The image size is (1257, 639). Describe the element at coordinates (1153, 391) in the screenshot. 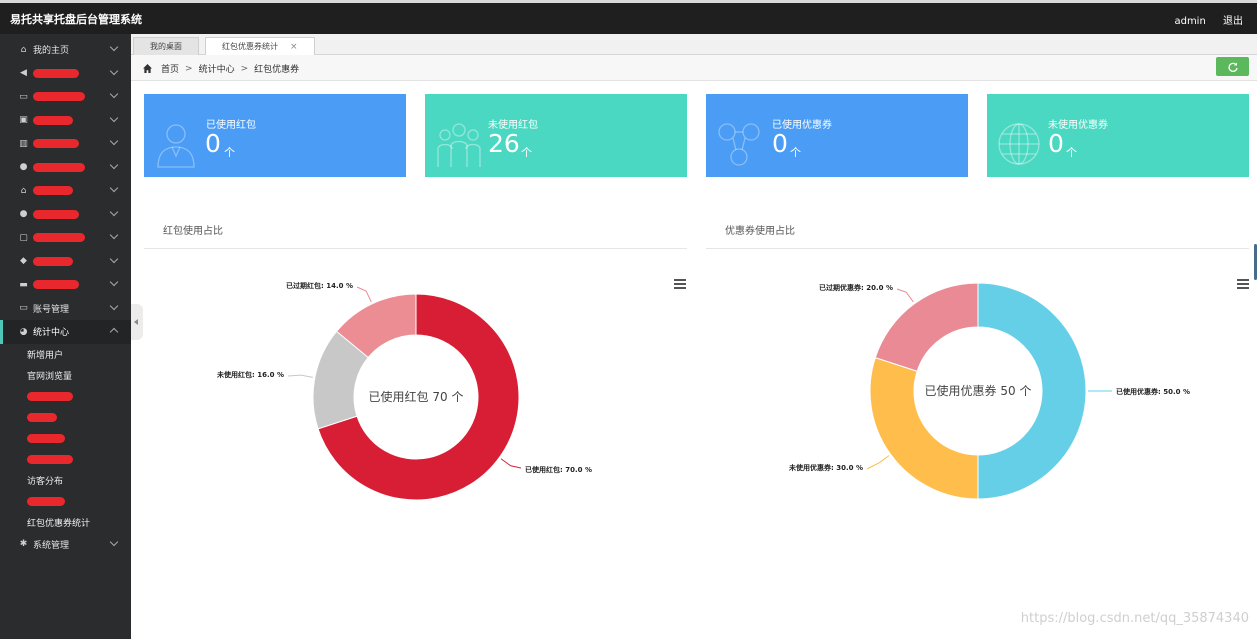

I see `data-label: 已使用优惠券: 50.0 %` at that location.